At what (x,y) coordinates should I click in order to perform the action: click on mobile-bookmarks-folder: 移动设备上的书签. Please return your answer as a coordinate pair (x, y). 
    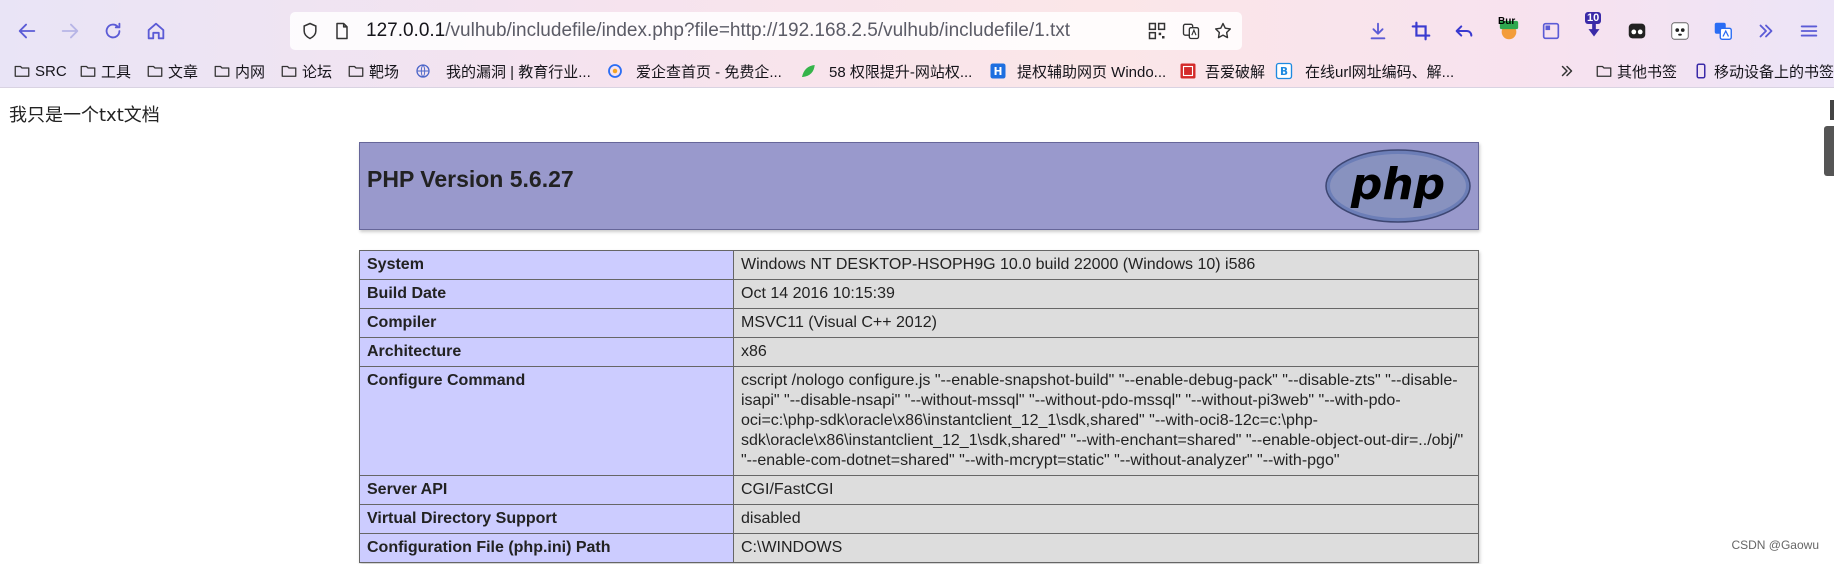
    Looking at the image, I should click on (1763, 71).